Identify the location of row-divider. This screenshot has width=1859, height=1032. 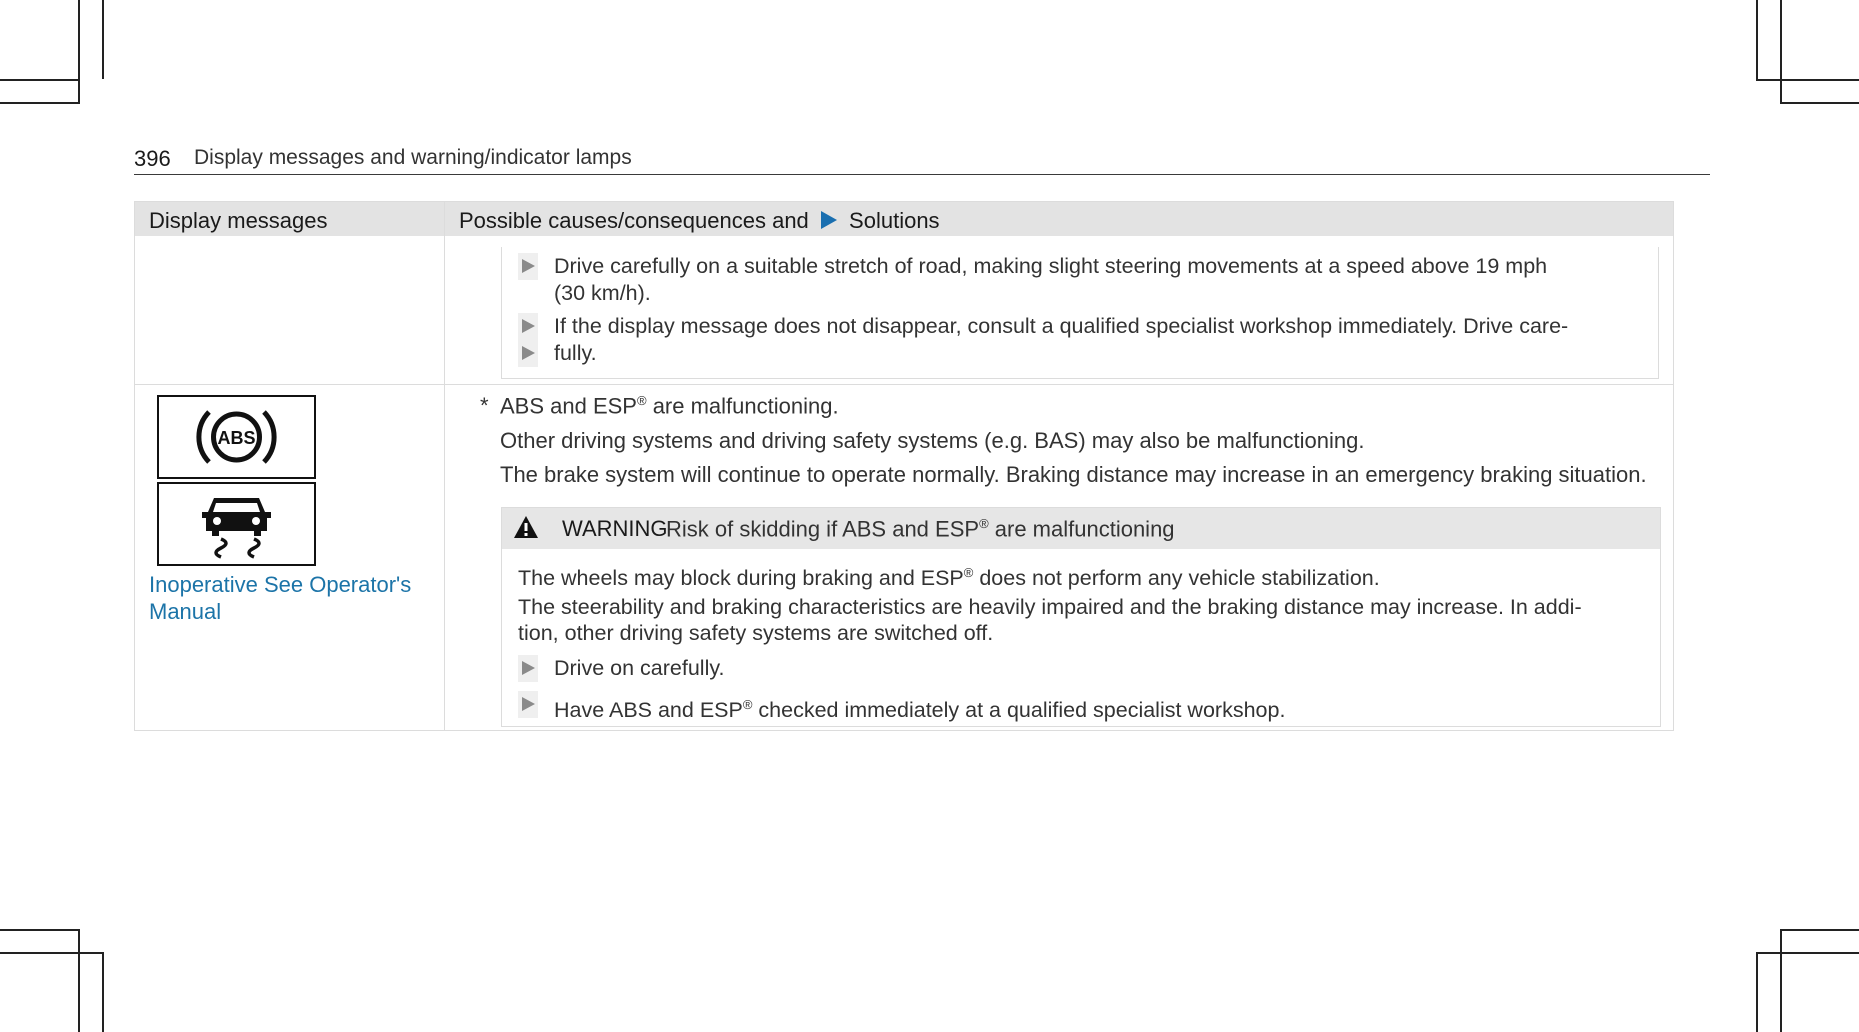
(904, 384).